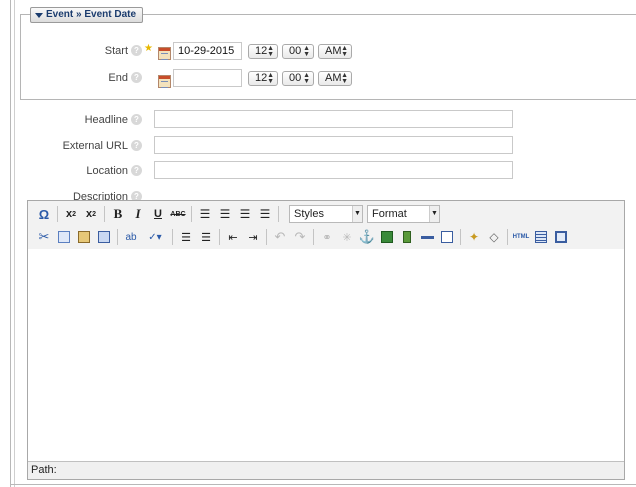 This screenshot has height=487, width=636. Describe the element at coordinates (10, 243) in the screenshot. I see `frame-border-left` at that location.